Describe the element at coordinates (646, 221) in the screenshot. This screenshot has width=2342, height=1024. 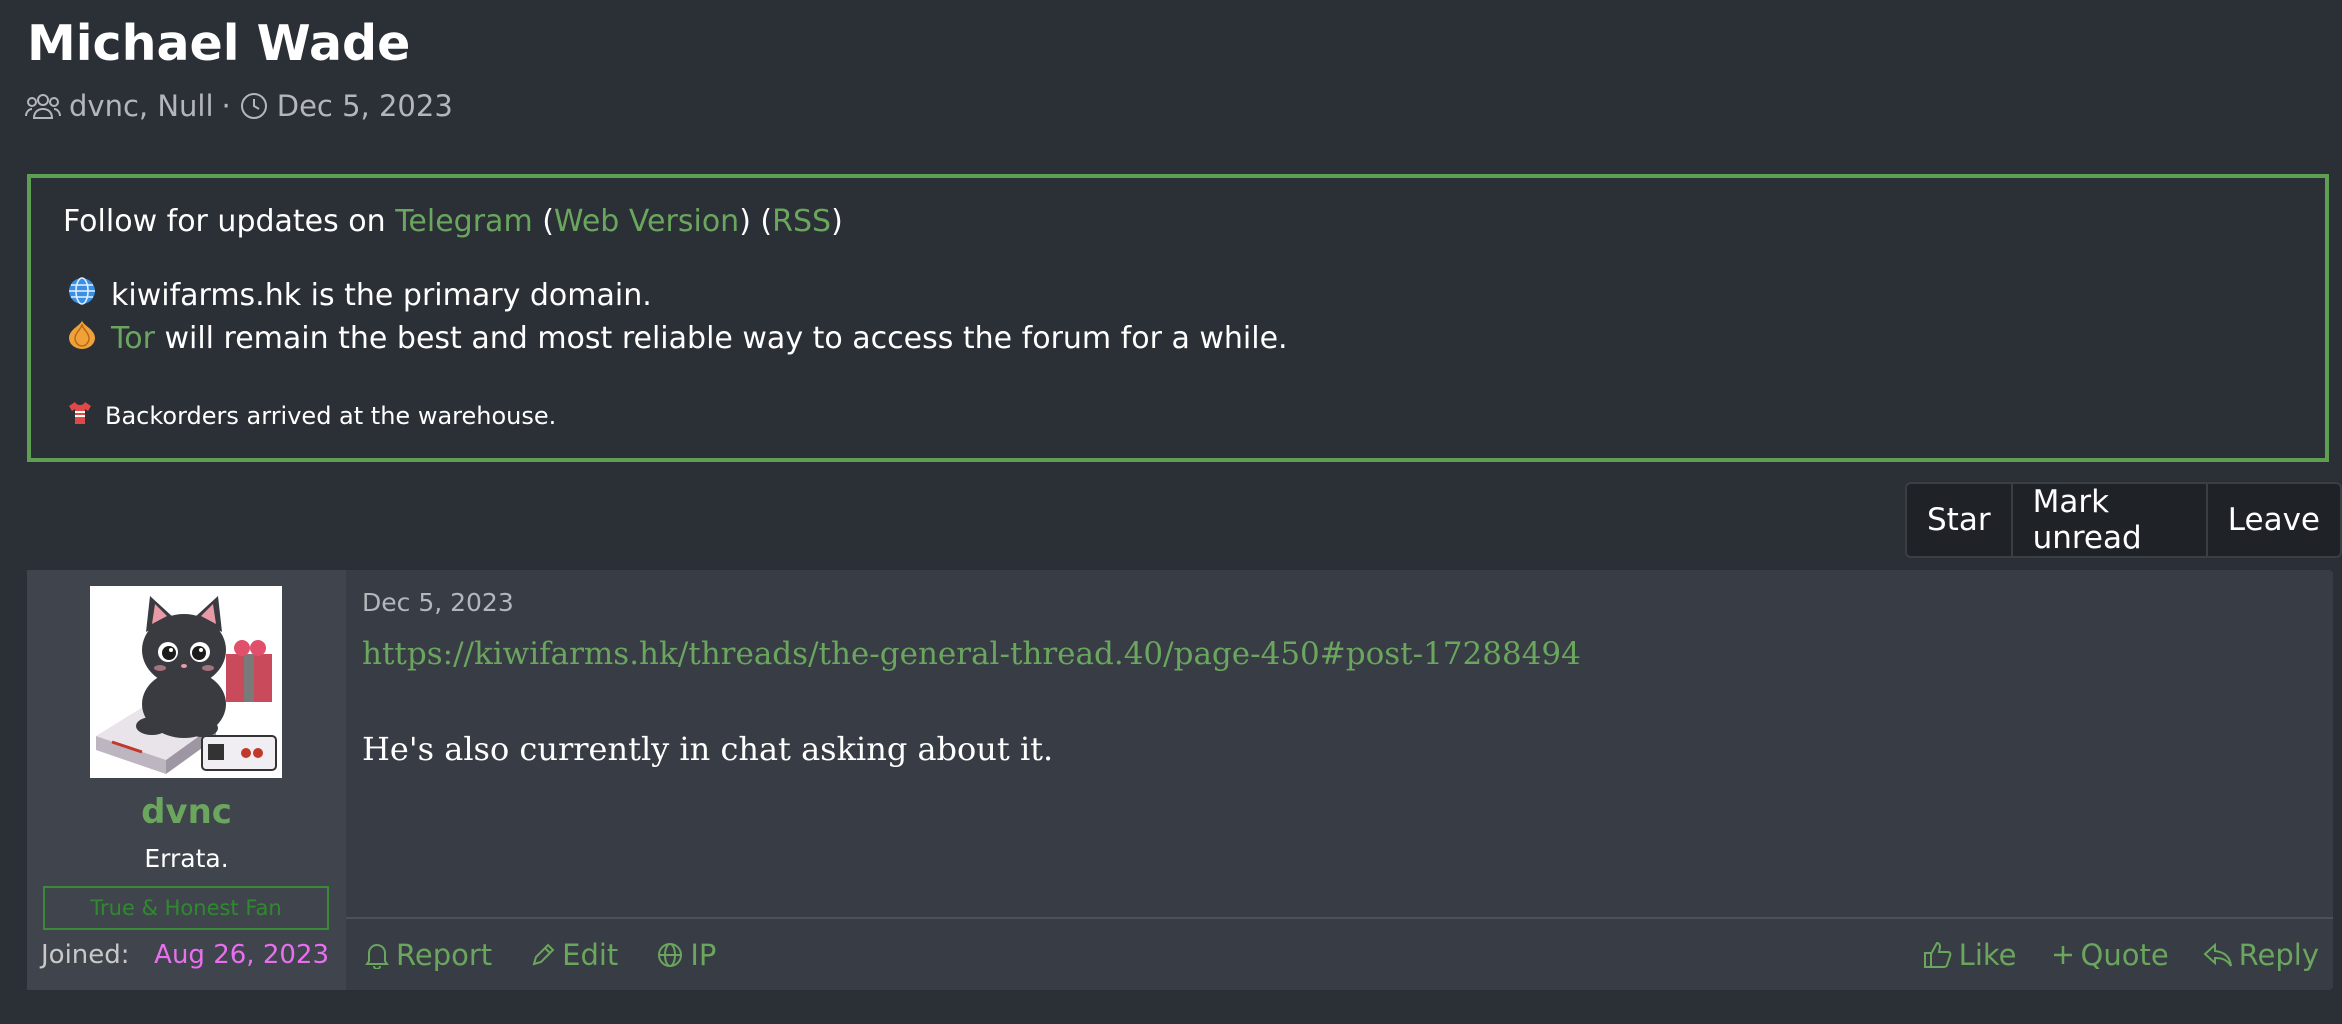
I see `web-version-link: Web Version` at that location.